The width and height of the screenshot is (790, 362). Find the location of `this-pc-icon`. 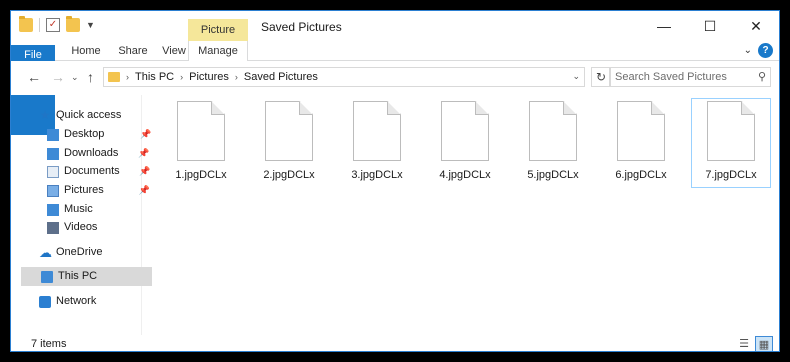

this-pc-icon is located at coordinates (47, 276).